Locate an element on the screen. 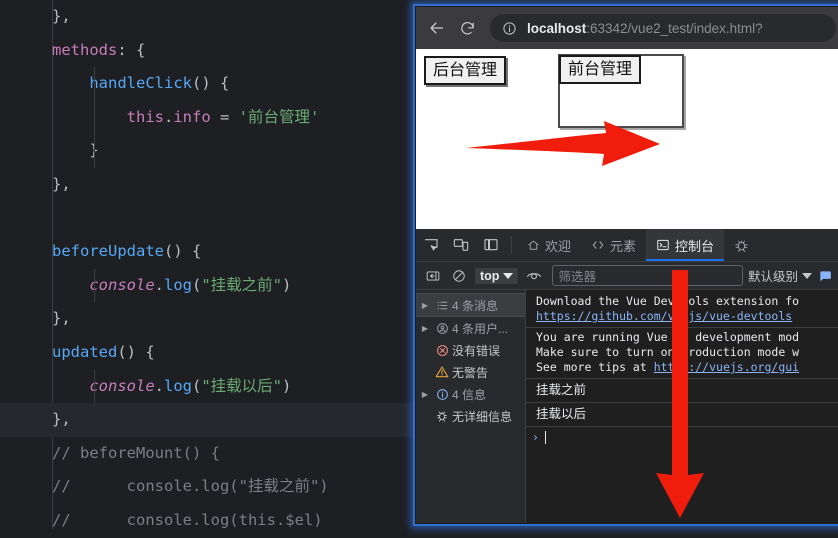  log-text-pre: See more tips at is located at coordinates (595, 367).